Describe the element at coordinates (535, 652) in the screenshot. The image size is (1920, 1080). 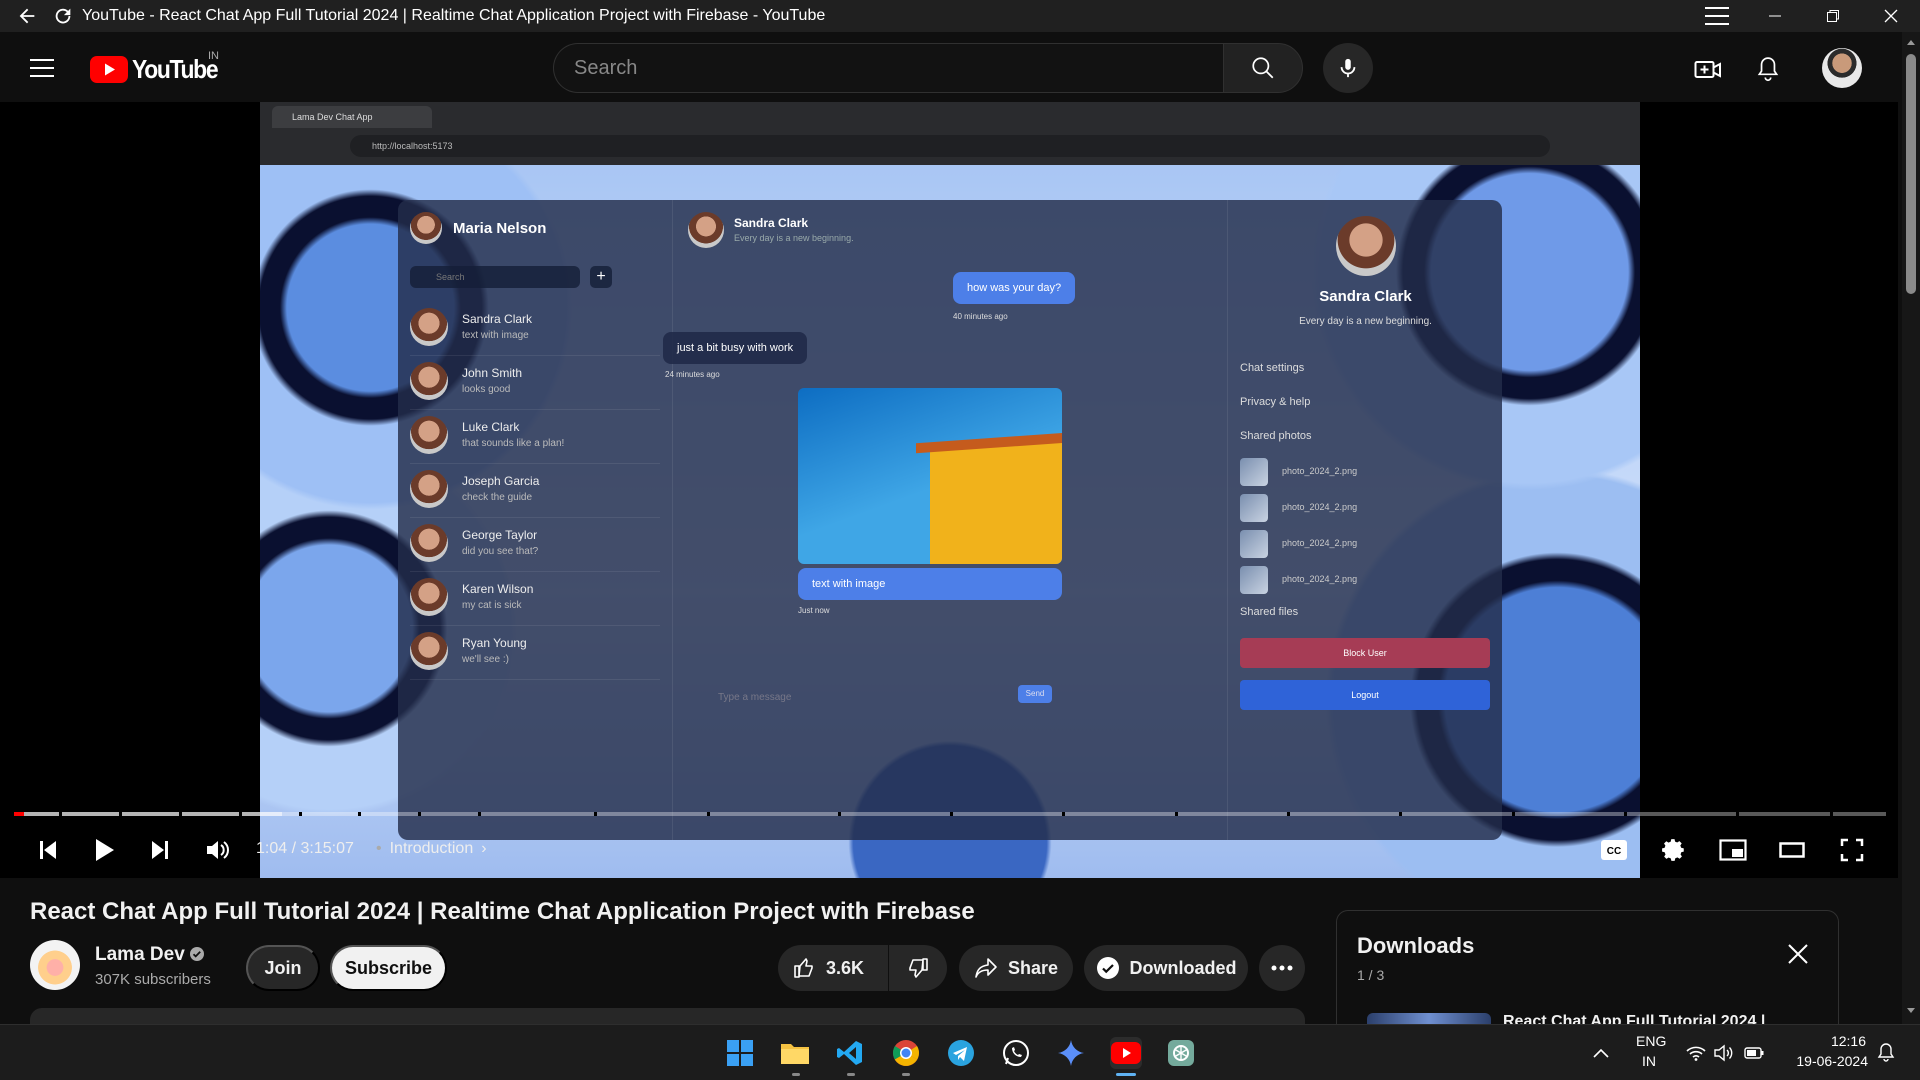
I see `contact-item: Ryan Young we'll see :)` at that location.